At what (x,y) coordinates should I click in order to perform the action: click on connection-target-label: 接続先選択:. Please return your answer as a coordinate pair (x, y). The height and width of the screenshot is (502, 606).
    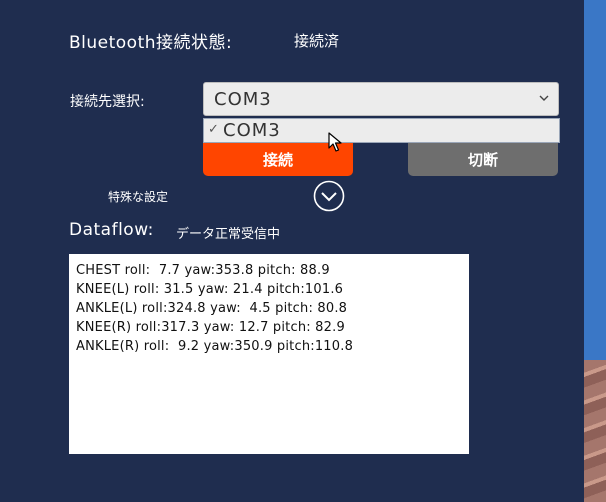
    Looking at the image, I should click on (107, 102).